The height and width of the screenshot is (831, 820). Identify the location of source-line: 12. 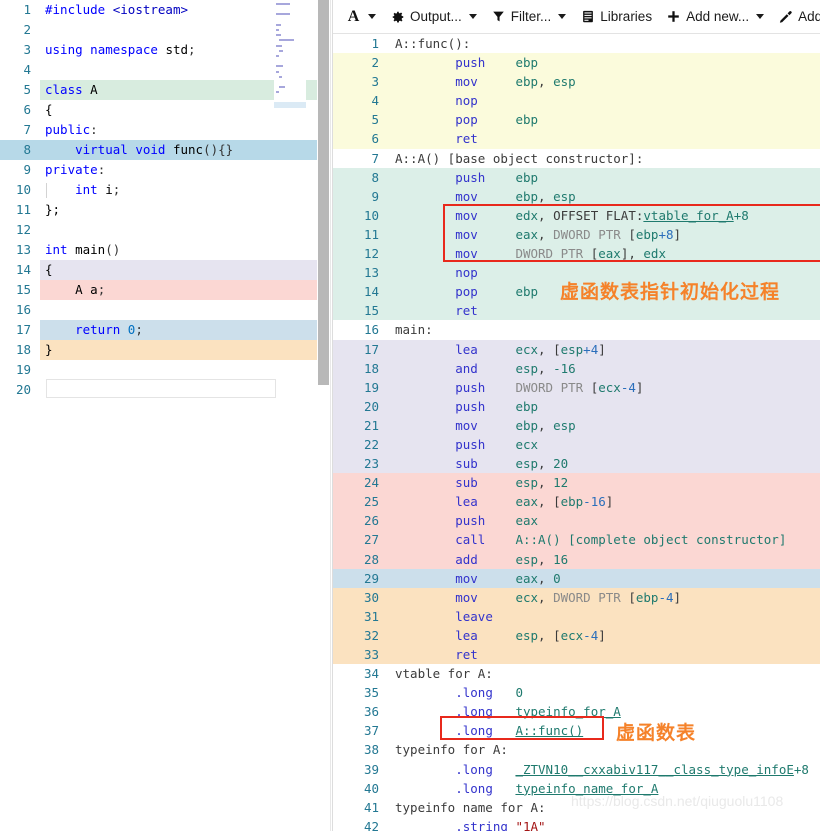
(165, 230).